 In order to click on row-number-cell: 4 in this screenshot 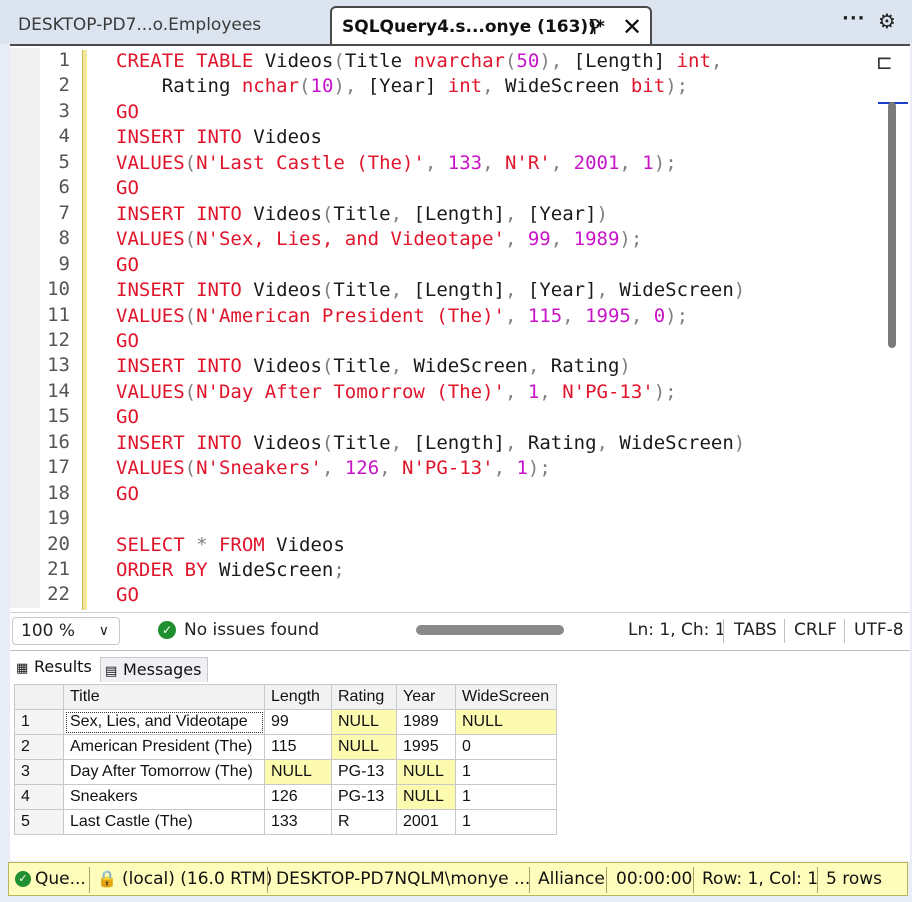, I will do `click(39, 797)`.